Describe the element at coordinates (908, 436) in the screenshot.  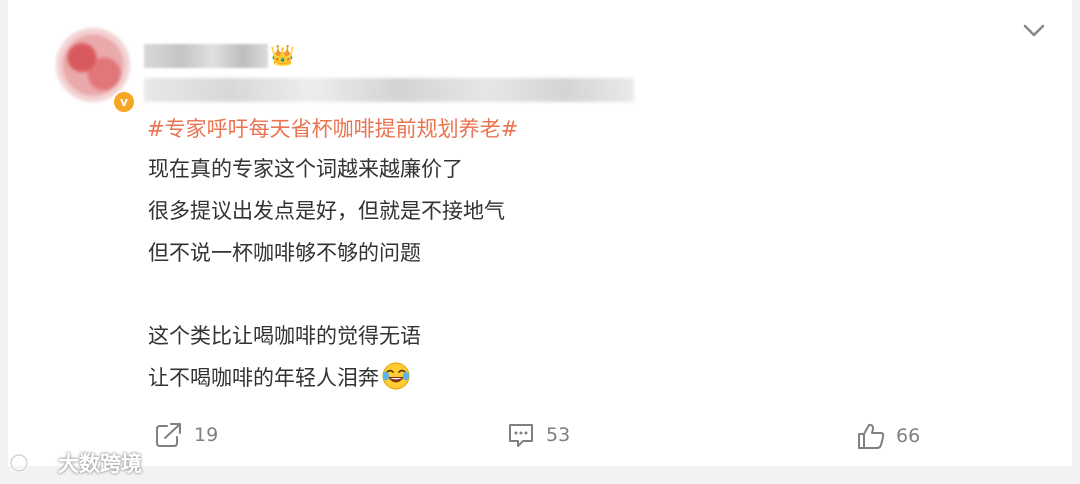
I see `like-count: 66` at that location.